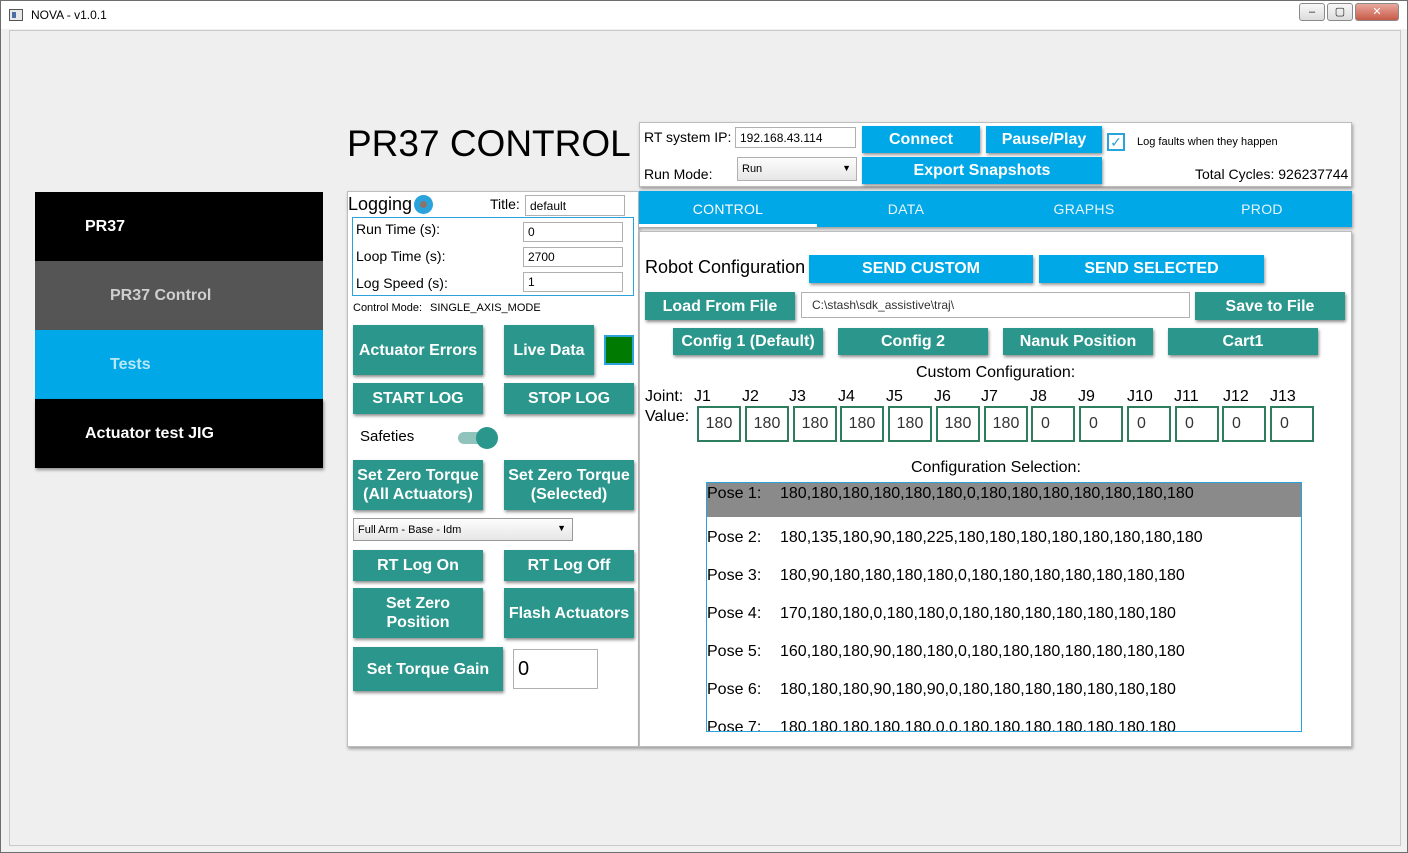  I want to click on tab-data: DATA, so click(906, 209).